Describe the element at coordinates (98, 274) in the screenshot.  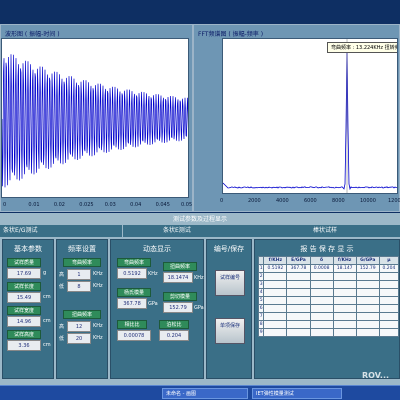
I see `flex-high-unit: KHz` at that location.